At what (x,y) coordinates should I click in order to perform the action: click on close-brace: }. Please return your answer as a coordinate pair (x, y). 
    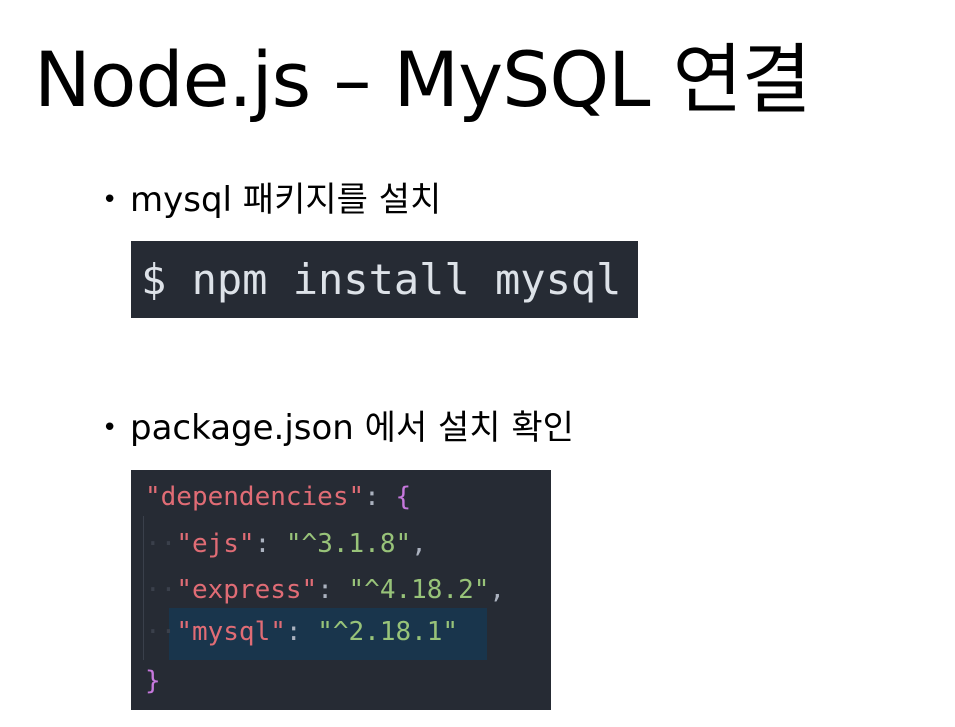
    Looking at the image, I should click on (153, 681).